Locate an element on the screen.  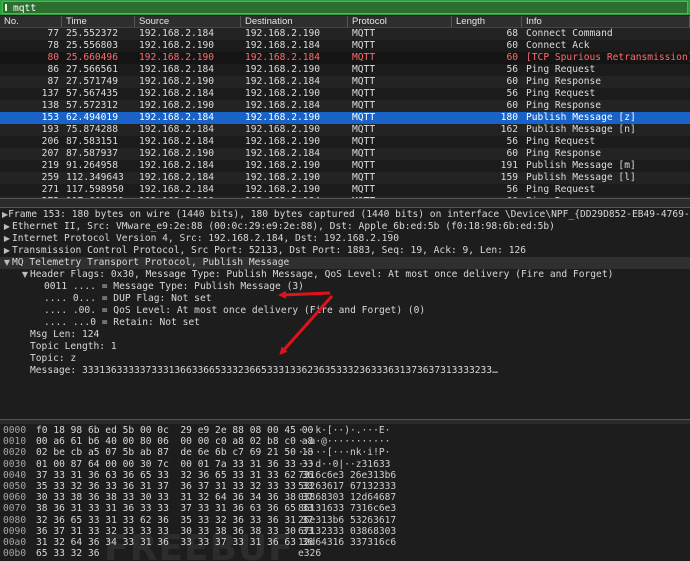
detail-text: .... 0... = DUP Flag: Not set is located at coordinates (128, 298).